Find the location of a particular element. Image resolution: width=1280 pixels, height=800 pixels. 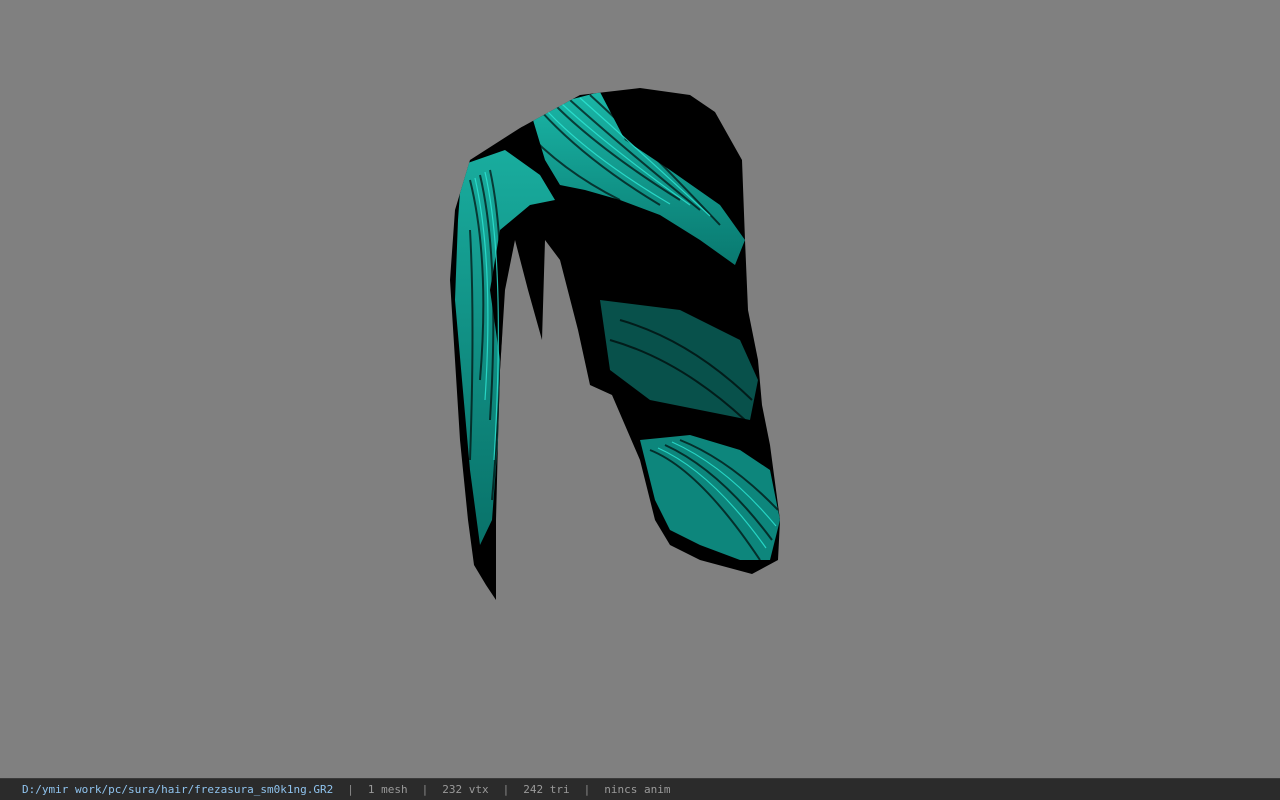

animation-info: nincs anim is located at coordinates (637, 789).